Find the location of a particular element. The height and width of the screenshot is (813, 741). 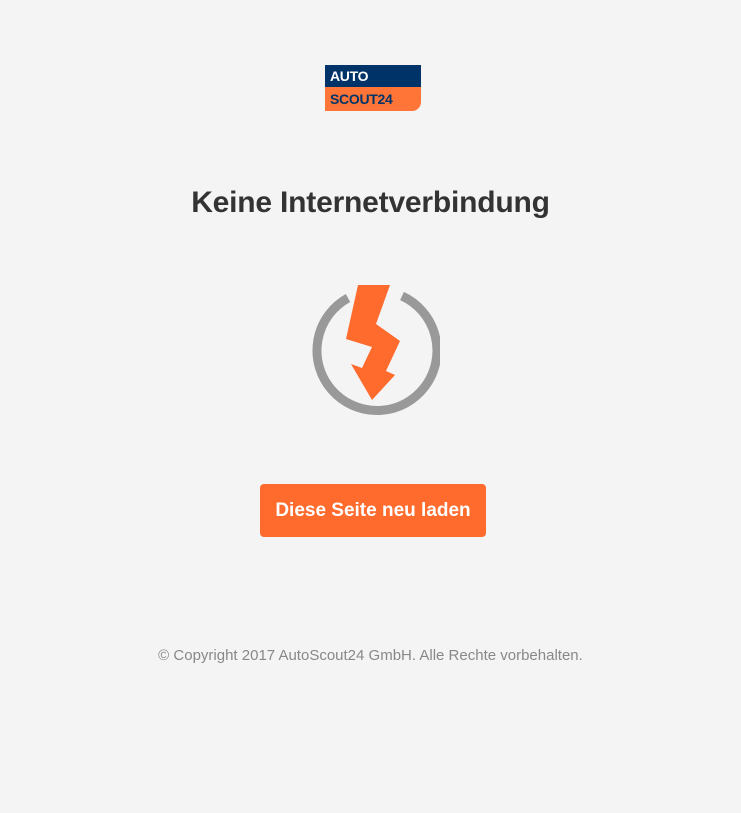

logo-line-auto: AUTO is located at coordinates (373, 76).